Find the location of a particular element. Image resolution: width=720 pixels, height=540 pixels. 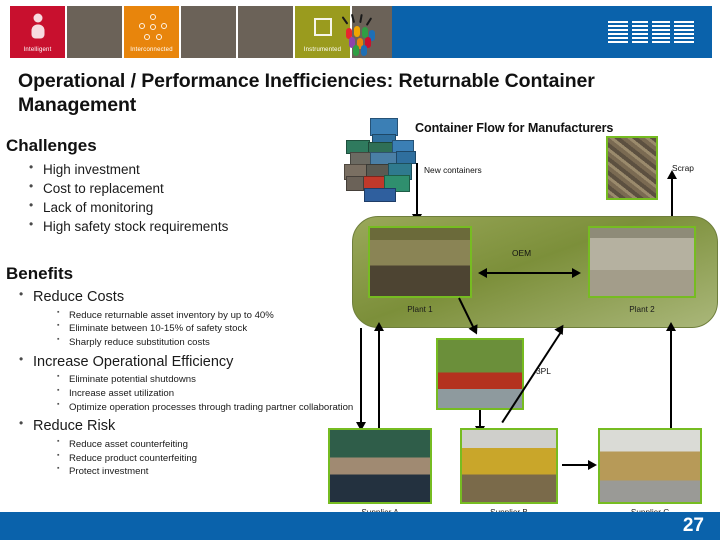

scrap-image is located at coordinates (632, 168).